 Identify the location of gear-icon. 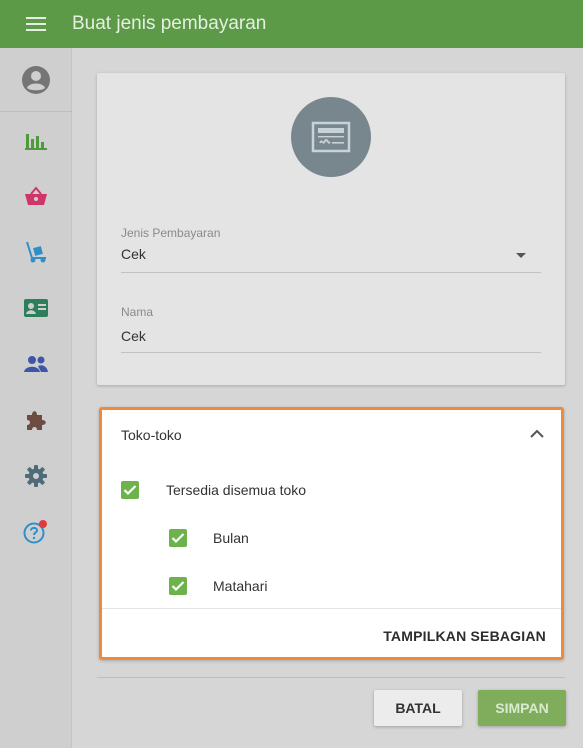
(36, 476).